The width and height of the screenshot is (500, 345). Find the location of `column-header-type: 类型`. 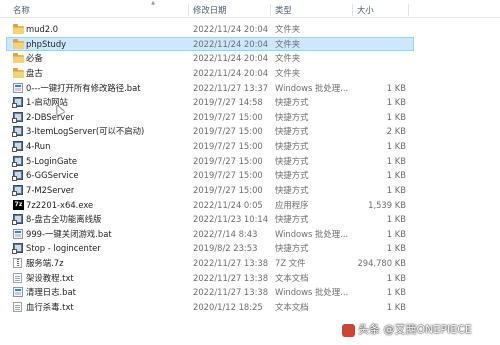

column-header-type: 类型 is located at coordinates (283, 10).